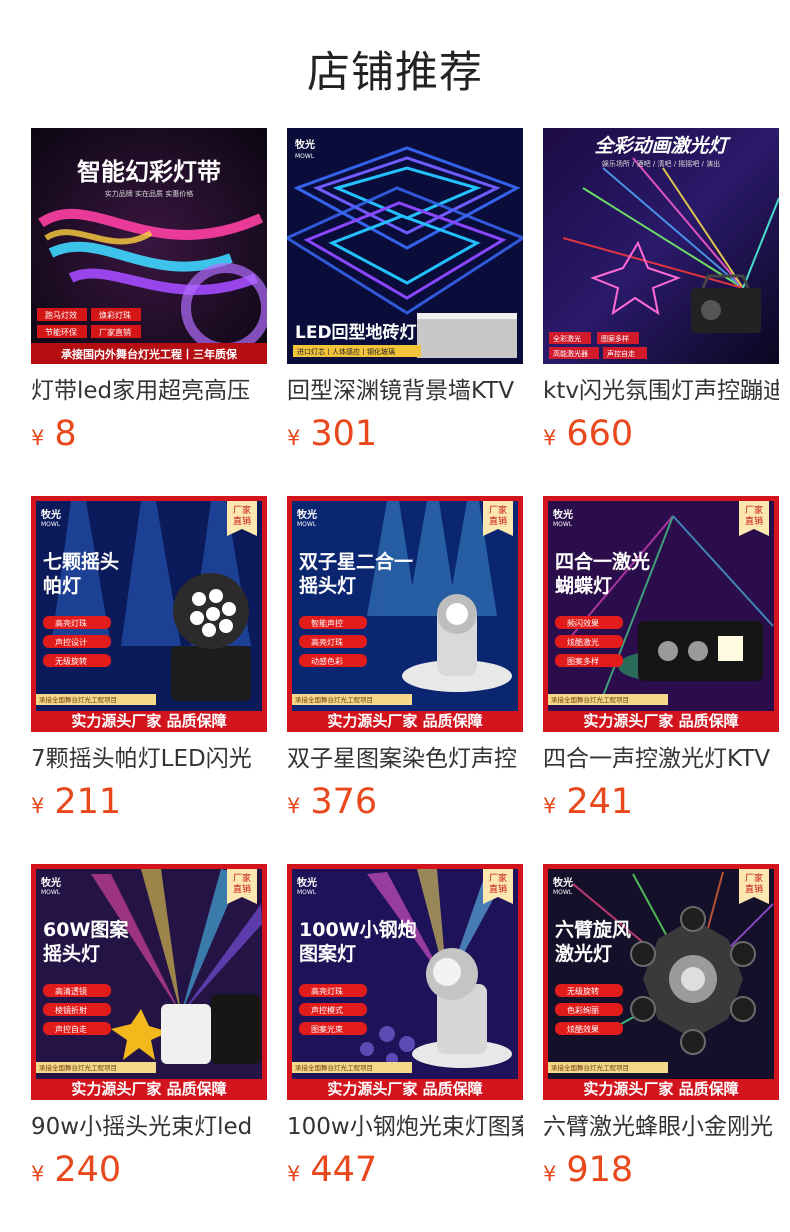 The image size is (790, 1232). What do you see at coordinates (88, 1170) in the screenshot?
I see `price-value: 240` at bounding box center [88, 1170].